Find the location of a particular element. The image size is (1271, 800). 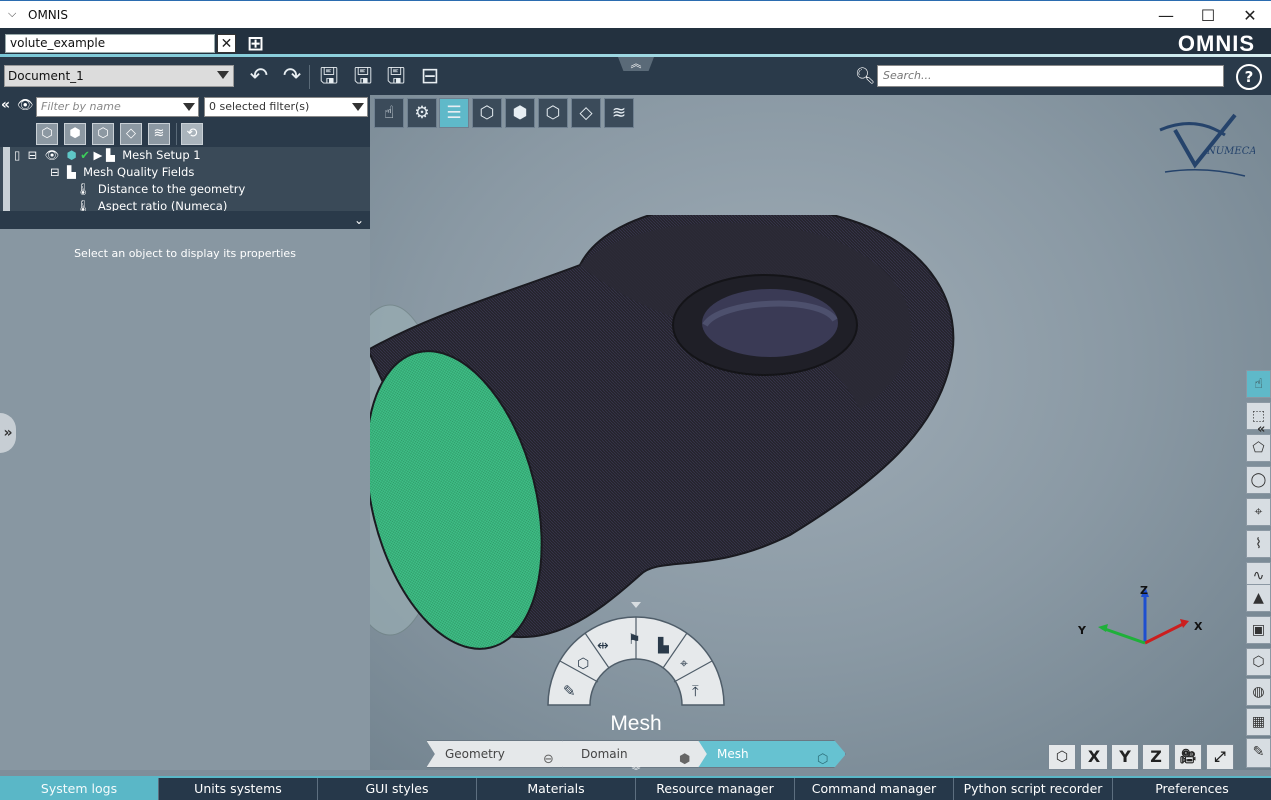

workflow-step-geometry: Geometry ⊖ is located at coordinates (500, 754).